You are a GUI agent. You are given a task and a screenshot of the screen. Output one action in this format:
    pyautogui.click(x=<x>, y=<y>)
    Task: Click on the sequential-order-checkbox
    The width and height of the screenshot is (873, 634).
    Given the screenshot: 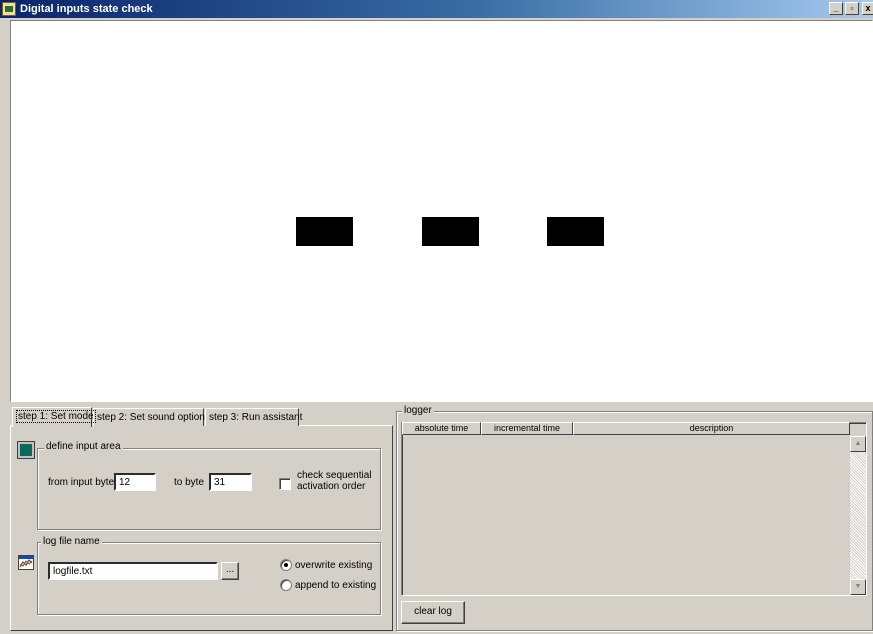 What is the action you would take?
    pyautogui.click(x=285, y=484)
    